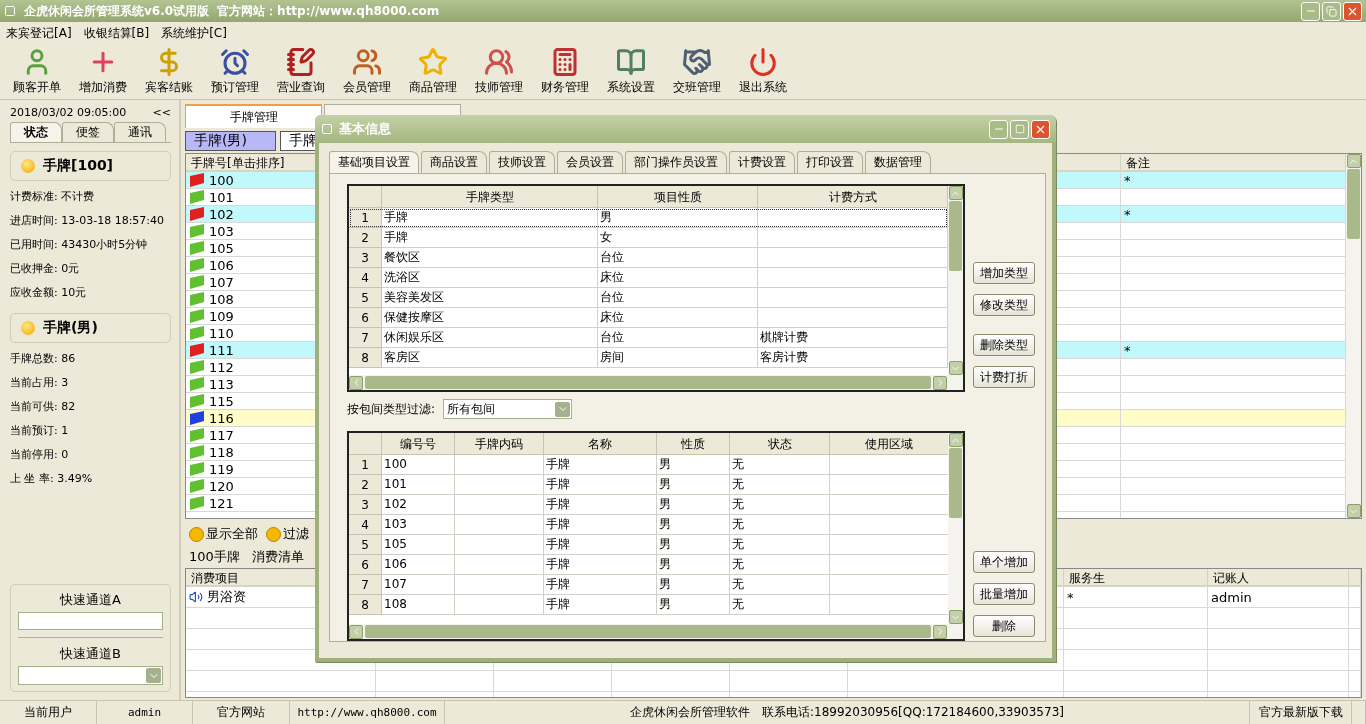  I want to click on window-title: 企虎休闲会所管理系统v6.0试用版, so click(117, 11).